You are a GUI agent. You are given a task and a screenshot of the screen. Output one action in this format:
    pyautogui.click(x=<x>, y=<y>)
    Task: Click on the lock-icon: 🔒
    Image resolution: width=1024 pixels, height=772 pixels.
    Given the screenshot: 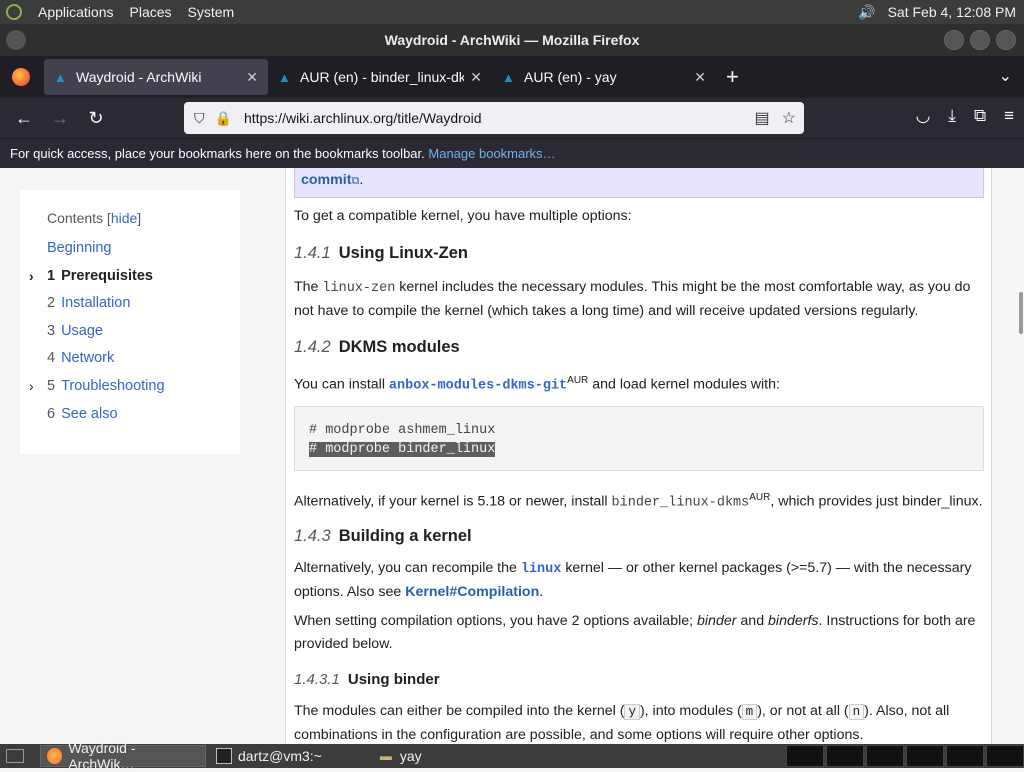 What is the action you would take?
    pyautogui.click(x=223, y=118)
    